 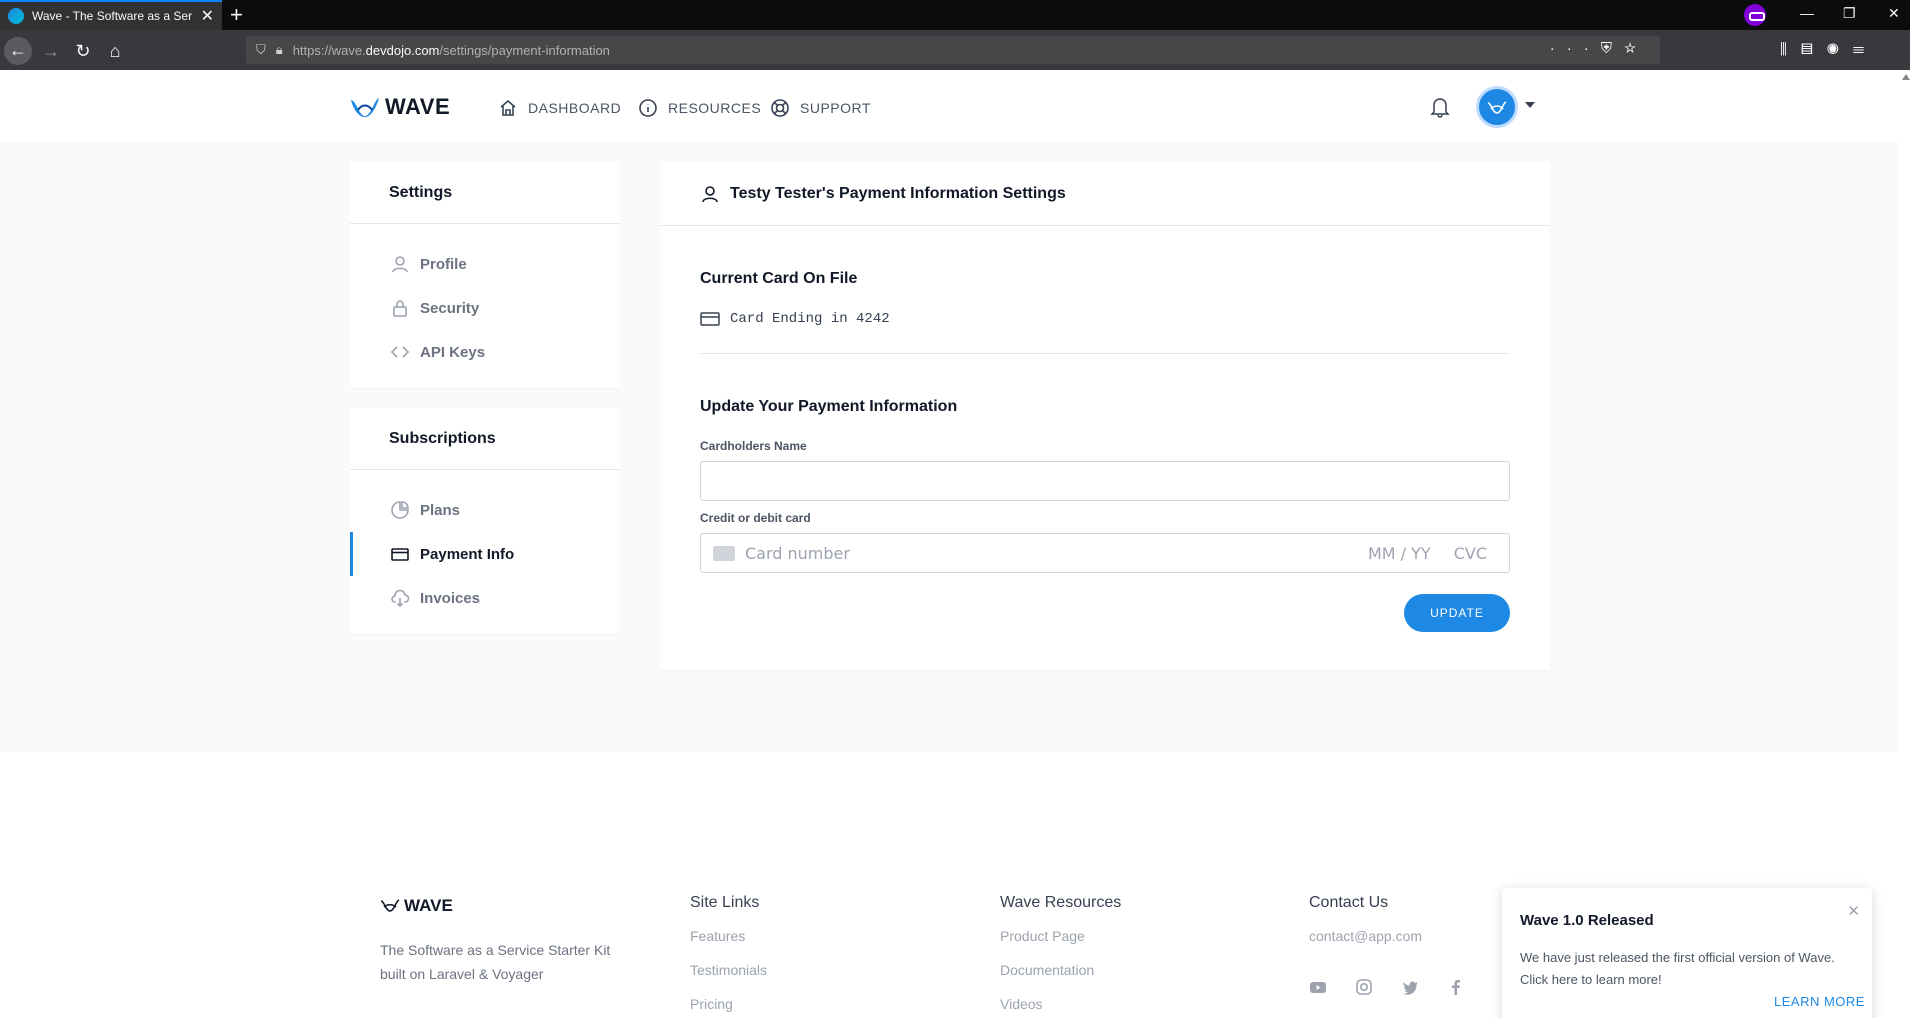 What do you see at coordinates (279, 50) in the screenshot?
I see `lock-icon: 🔒︎` at bounding box center [279, 50].